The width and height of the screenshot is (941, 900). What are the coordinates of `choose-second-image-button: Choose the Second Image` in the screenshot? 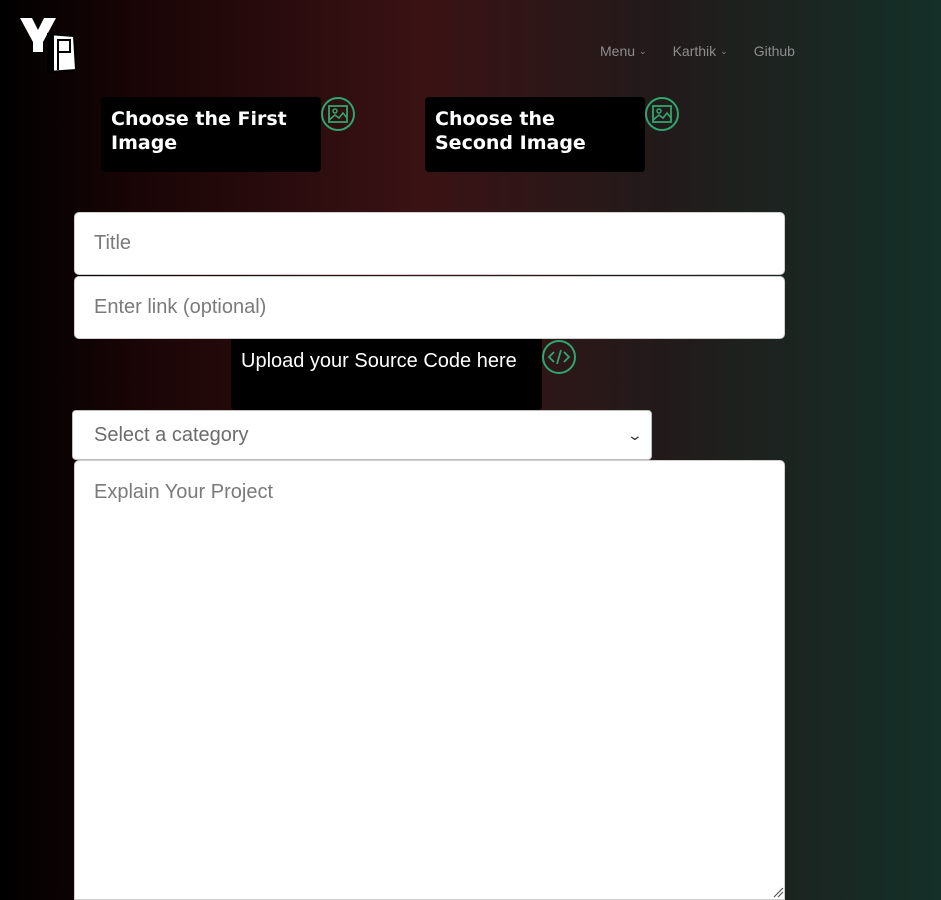 It's located at (535, 134).